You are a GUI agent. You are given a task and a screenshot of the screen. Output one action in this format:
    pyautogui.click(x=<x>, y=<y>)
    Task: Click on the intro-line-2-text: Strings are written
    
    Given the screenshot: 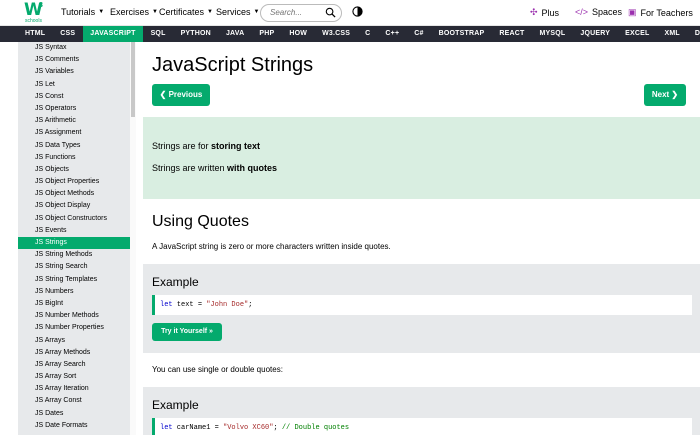 What is the action you would take?
    pyautogui.click(x=190, y=168)
    